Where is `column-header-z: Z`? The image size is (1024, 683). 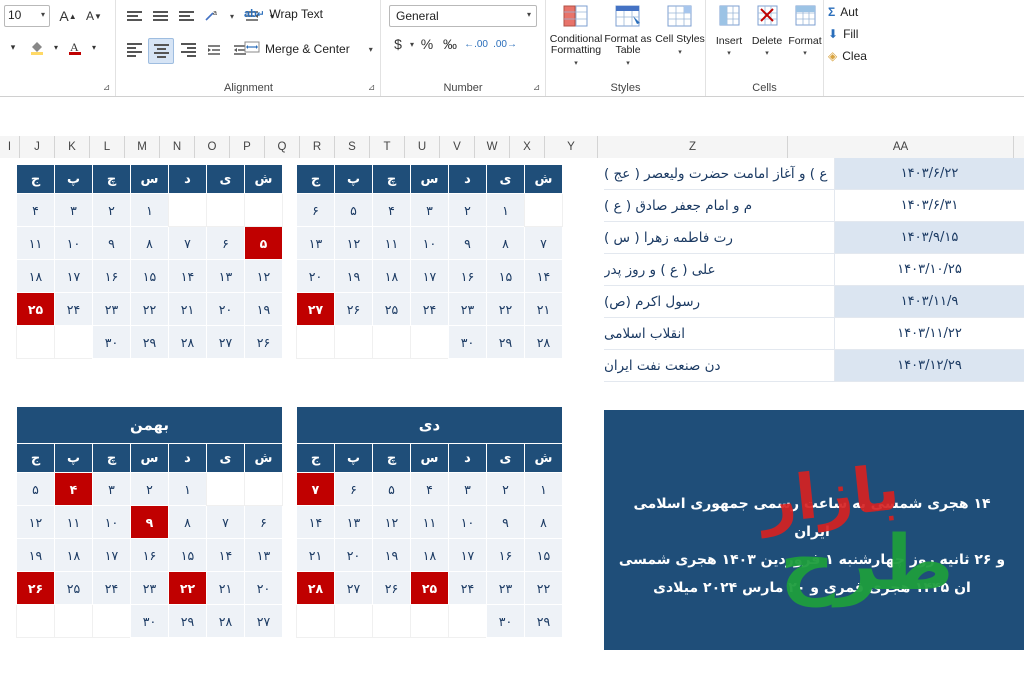 column-header-z: Z is located at coordinates (693, 147).